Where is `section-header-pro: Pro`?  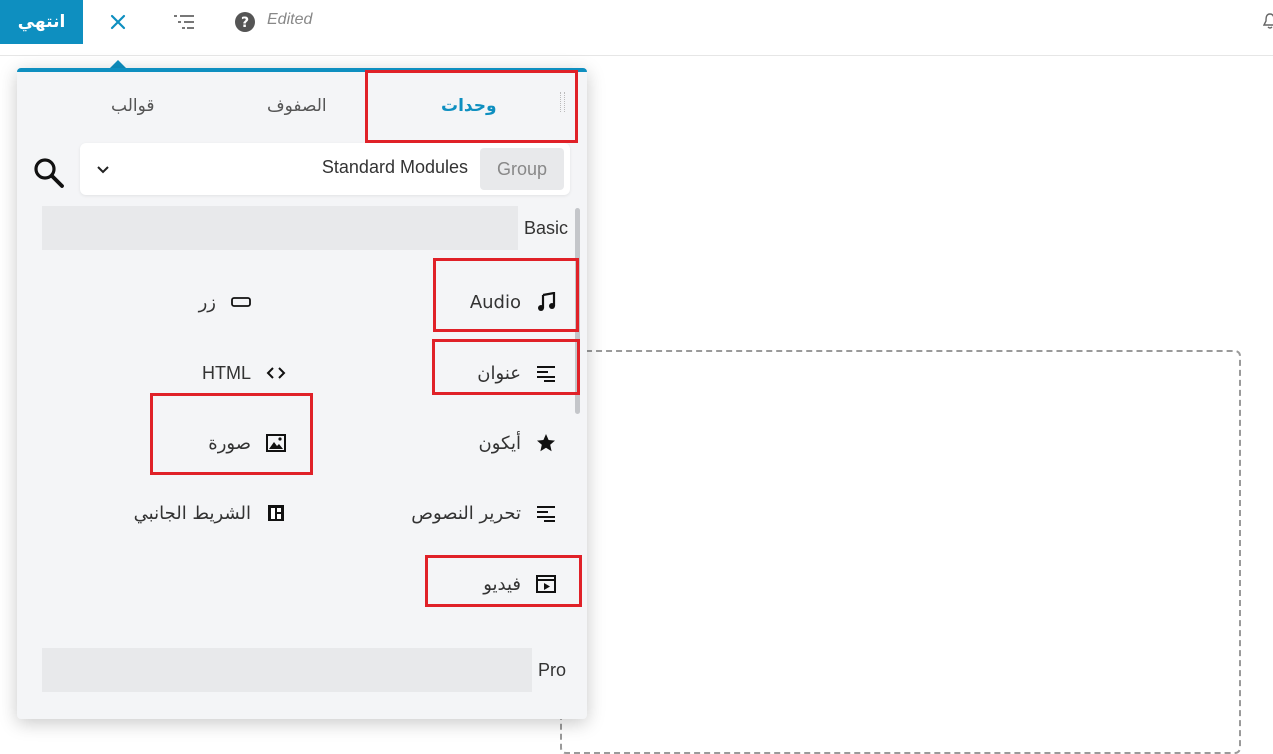 section-header-pro: Pro is located at coordinates (314, 670).